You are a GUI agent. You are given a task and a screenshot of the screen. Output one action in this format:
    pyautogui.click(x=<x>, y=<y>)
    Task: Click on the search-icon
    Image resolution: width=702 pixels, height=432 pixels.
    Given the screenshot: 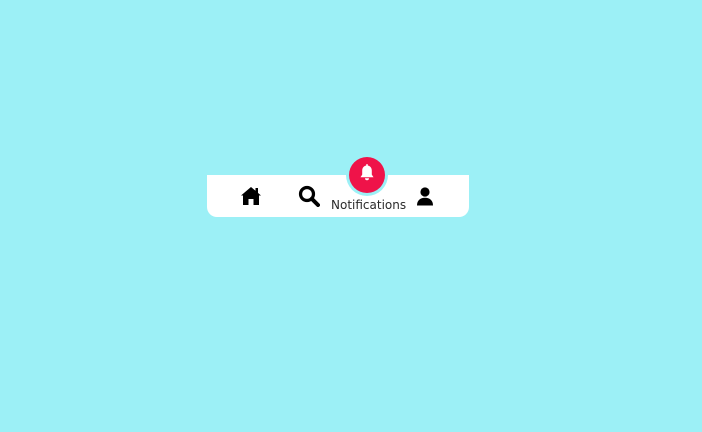 What is the action you would take?
    pyautogui.click(x=309, y=196)
    